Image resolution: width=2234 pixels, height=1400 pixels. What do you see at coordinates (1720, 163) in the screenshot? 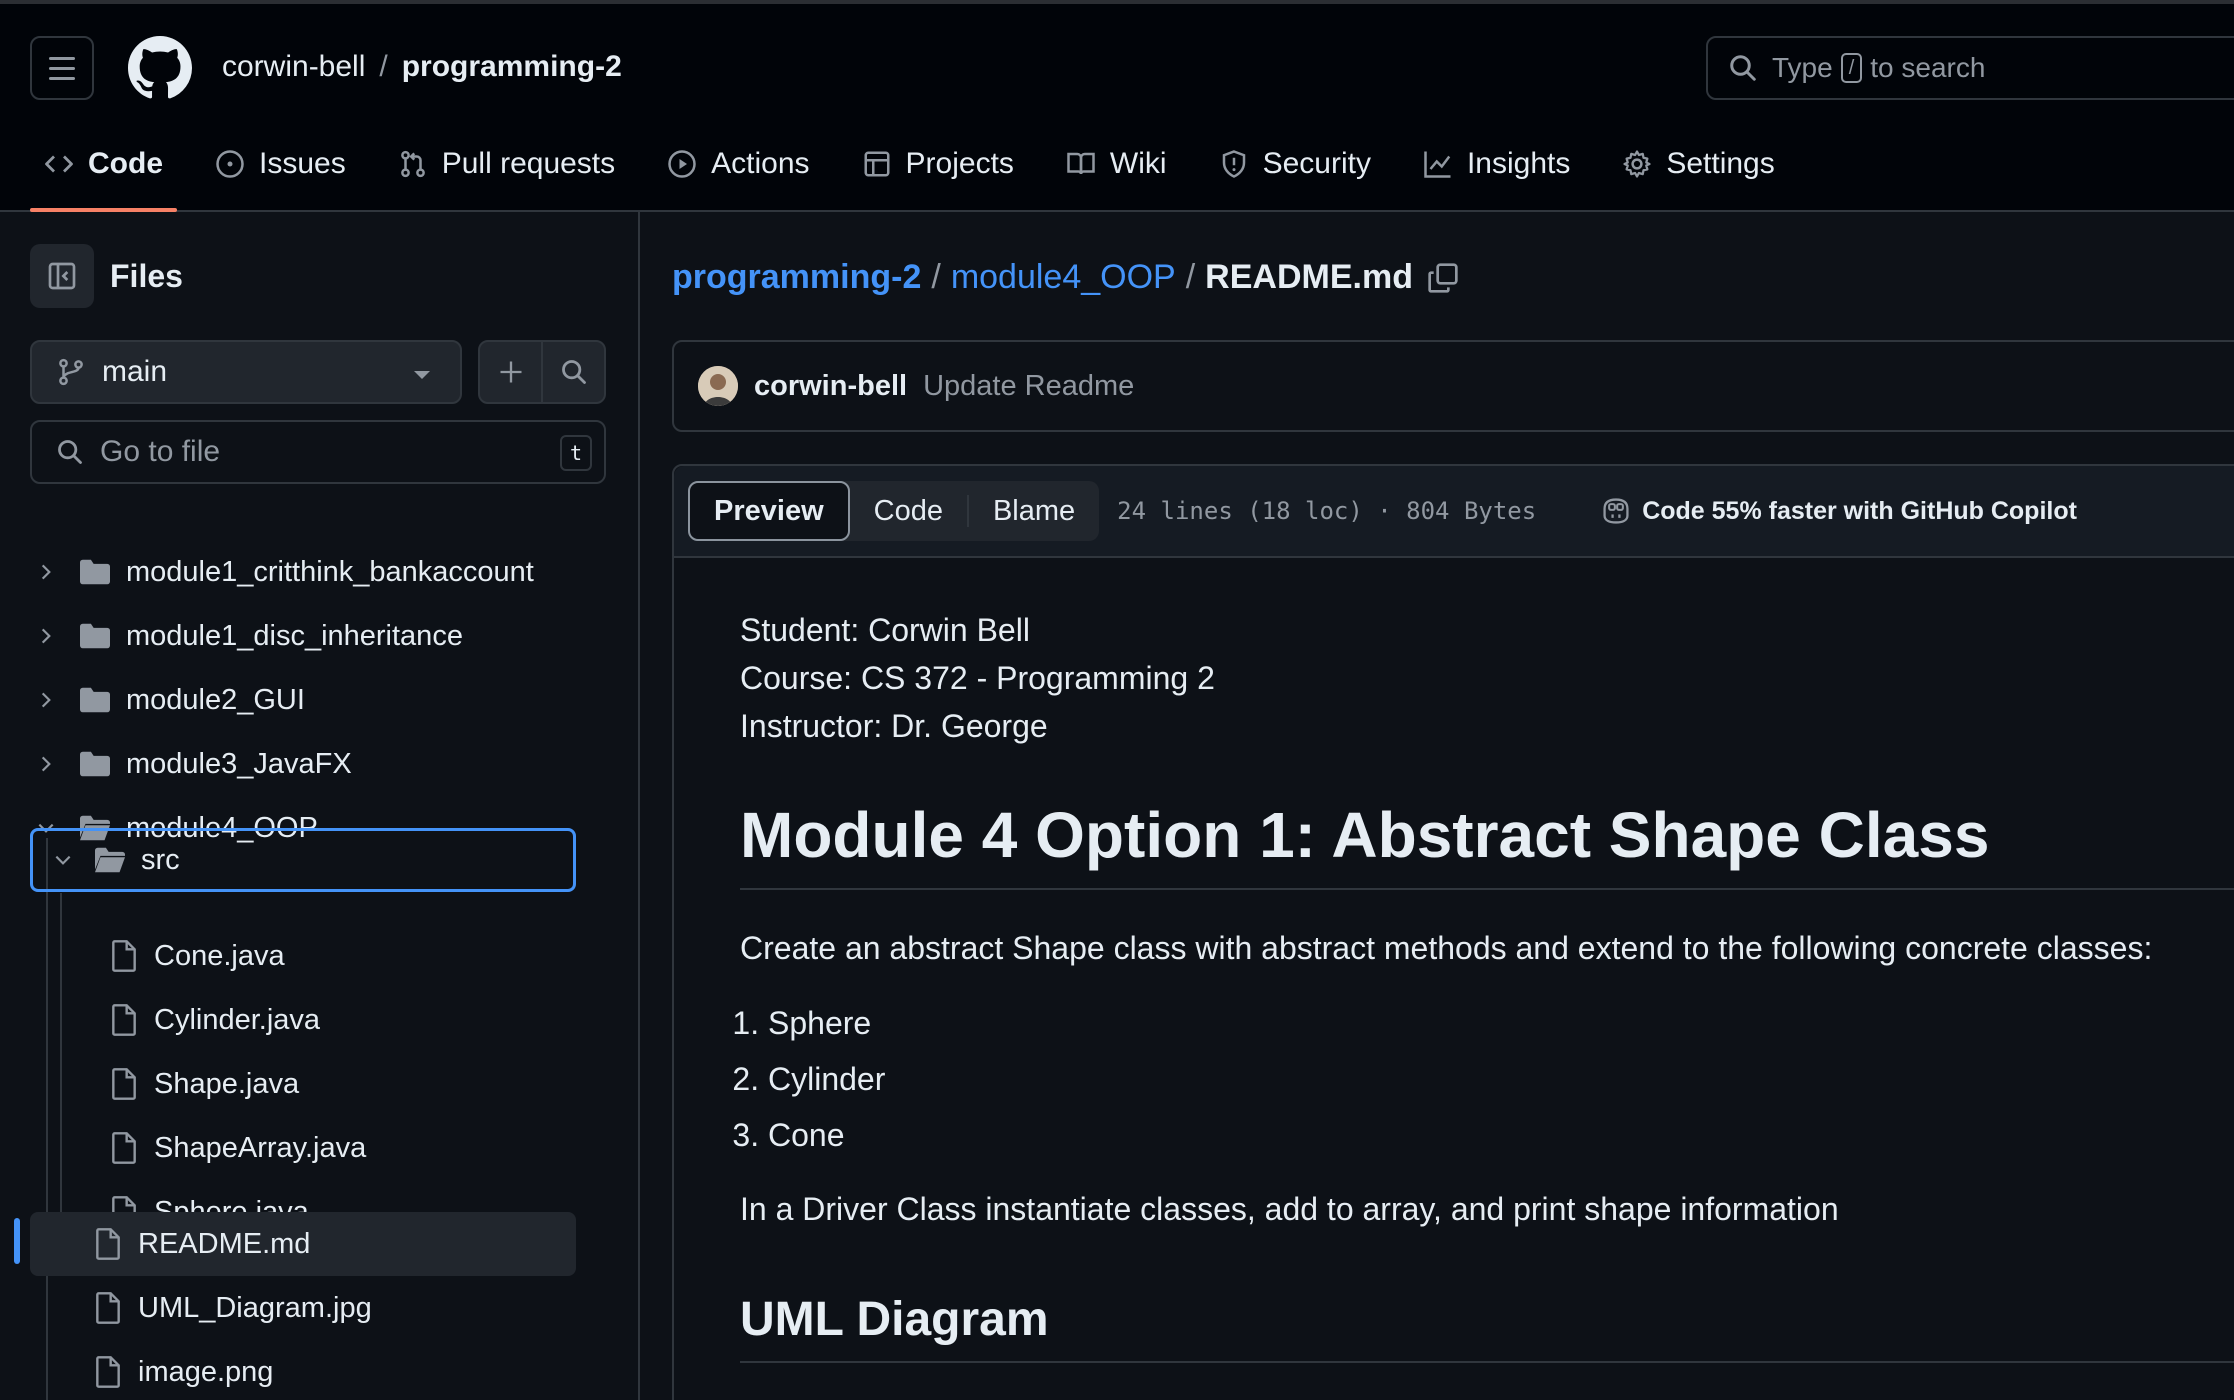
I see `tab-label: Settings` at bounding box center [1720, 163].